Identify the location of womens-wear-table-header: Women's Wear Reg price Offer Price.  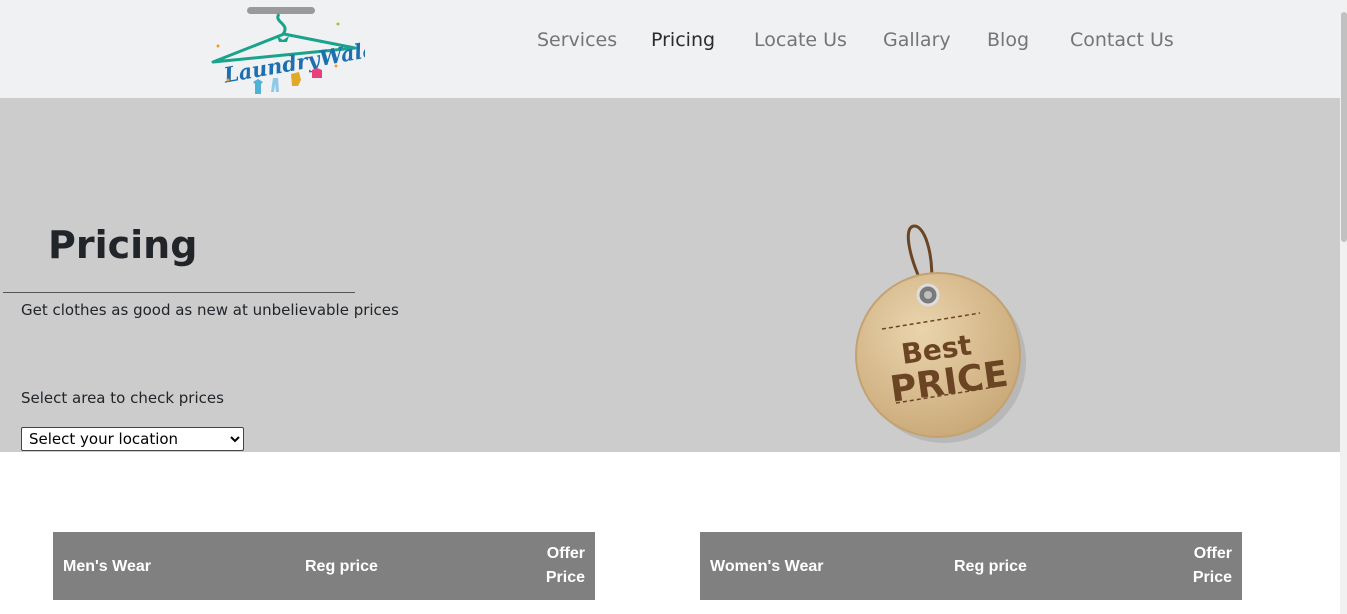
(971, 566).